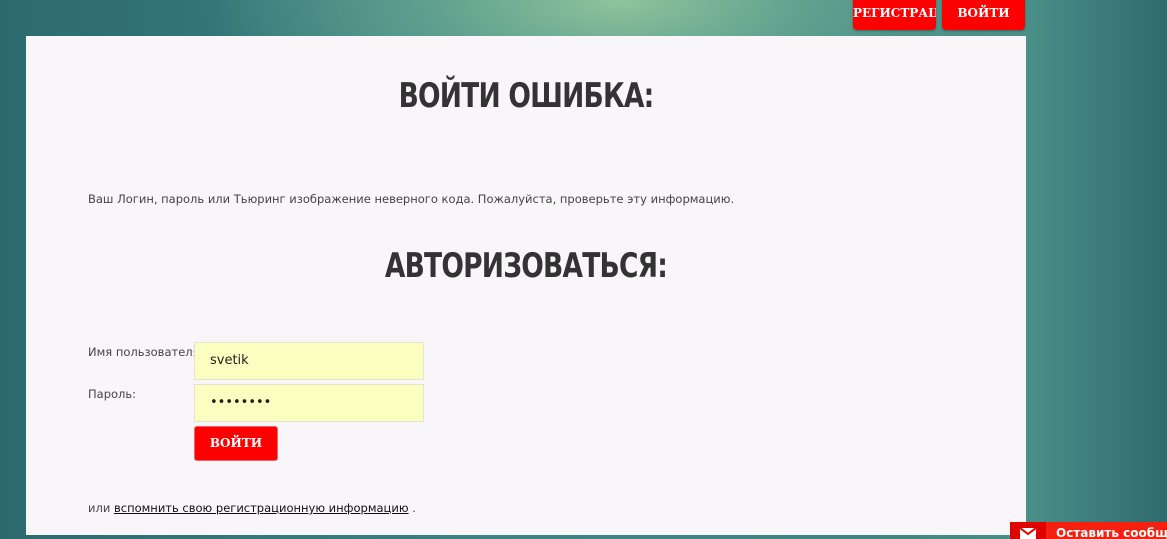 The height and width of the screenshot is (539, 1167). What do you see at coordinates (146, 352) in the screenshot?
I see `username-label: Имя пользователя:` at bounding box center [146, 352].